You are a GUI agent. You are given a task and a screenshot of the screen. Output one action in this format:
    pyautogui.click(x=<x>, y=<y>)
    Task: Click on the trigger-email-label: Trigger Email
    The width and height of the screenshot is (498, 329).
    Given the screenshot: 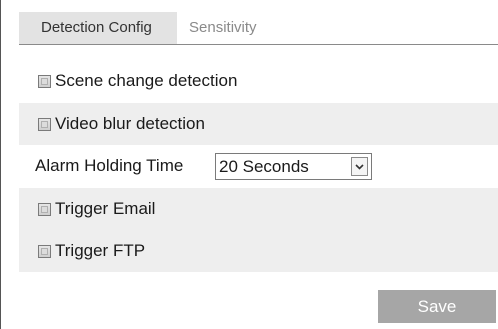 What is the action you would take?
    pyautogui.click(x=105, y=208)
    